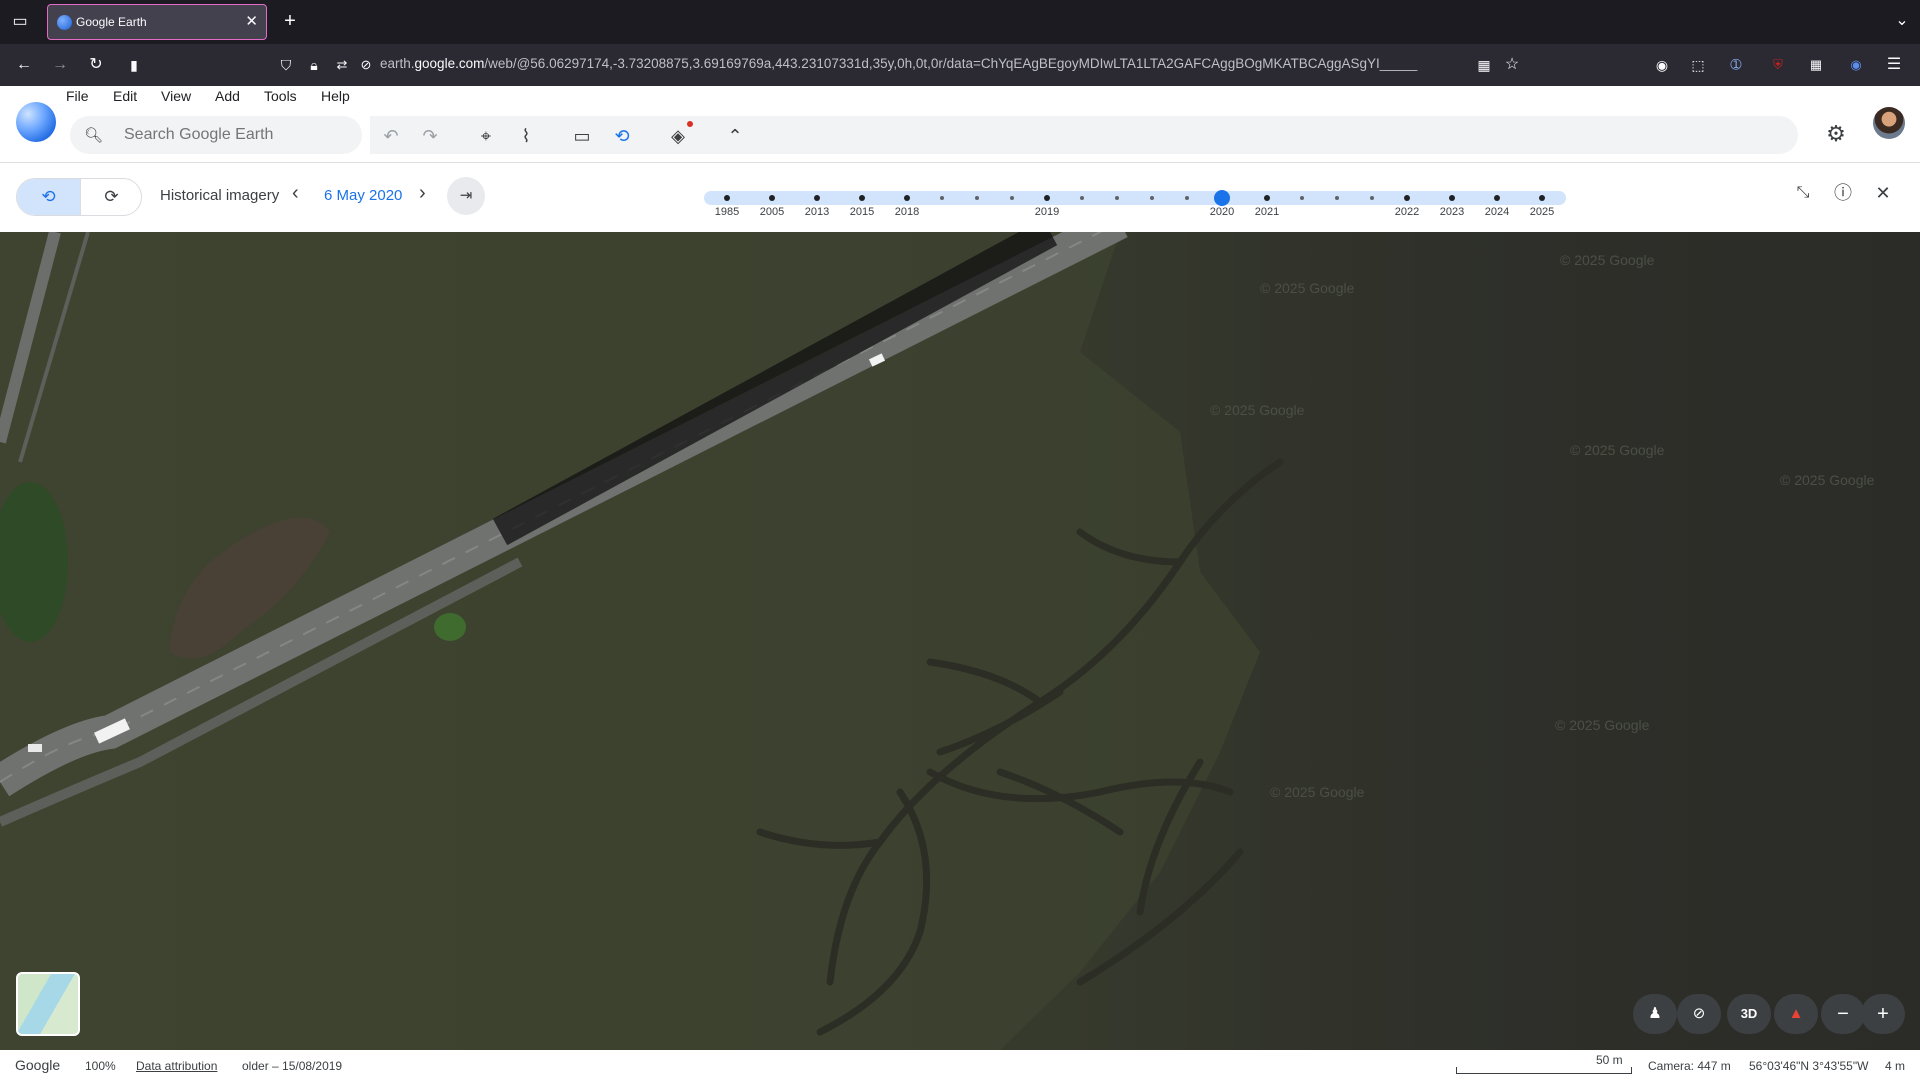  What do you see at coordinates (735, 136) in the screenshot?
I see `collapse-toolbar-chevron-icon: ⌃` at bounding box center [735, 136].